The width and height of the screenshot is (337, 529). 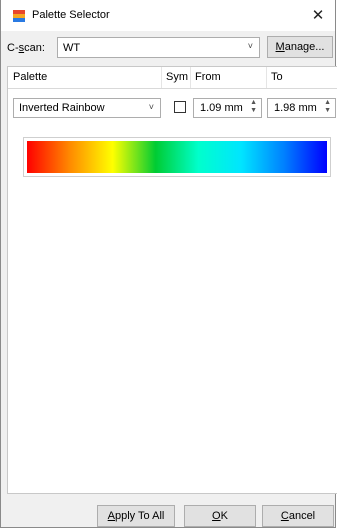 I want to click on close-icon: ✕, so click(x=318, y=15).